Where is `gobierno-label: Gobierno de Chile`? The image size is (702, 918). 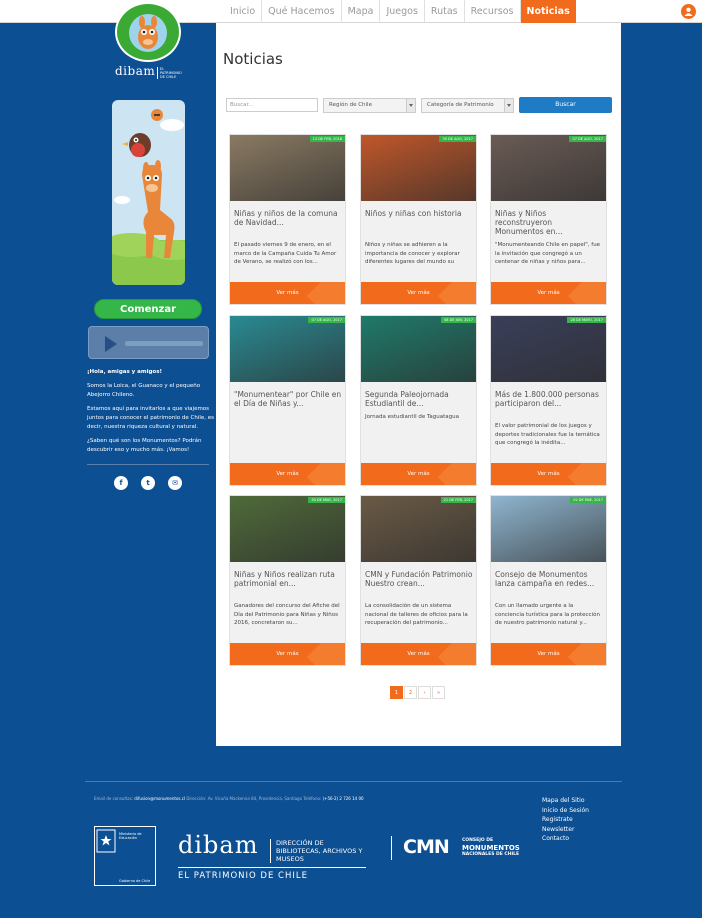 gobierno-label: Gobierno de Chile is located at coordinates (135, 881).